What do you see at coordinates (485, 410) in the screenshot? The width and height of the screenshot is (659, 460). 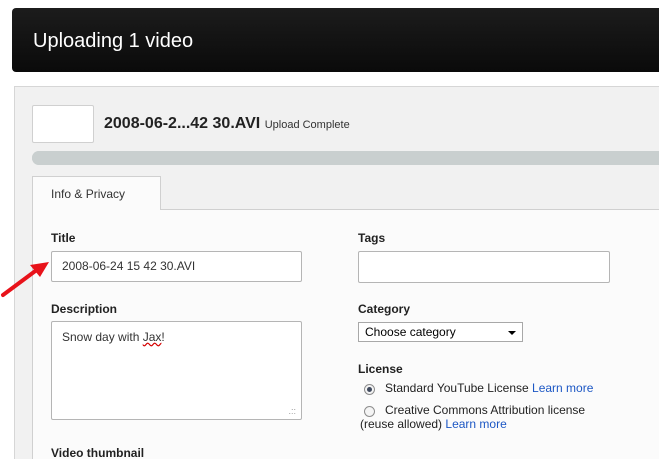 I see `license-cc-option-line1: Creative Commons Attribution license` at bounding box center [485, 410].